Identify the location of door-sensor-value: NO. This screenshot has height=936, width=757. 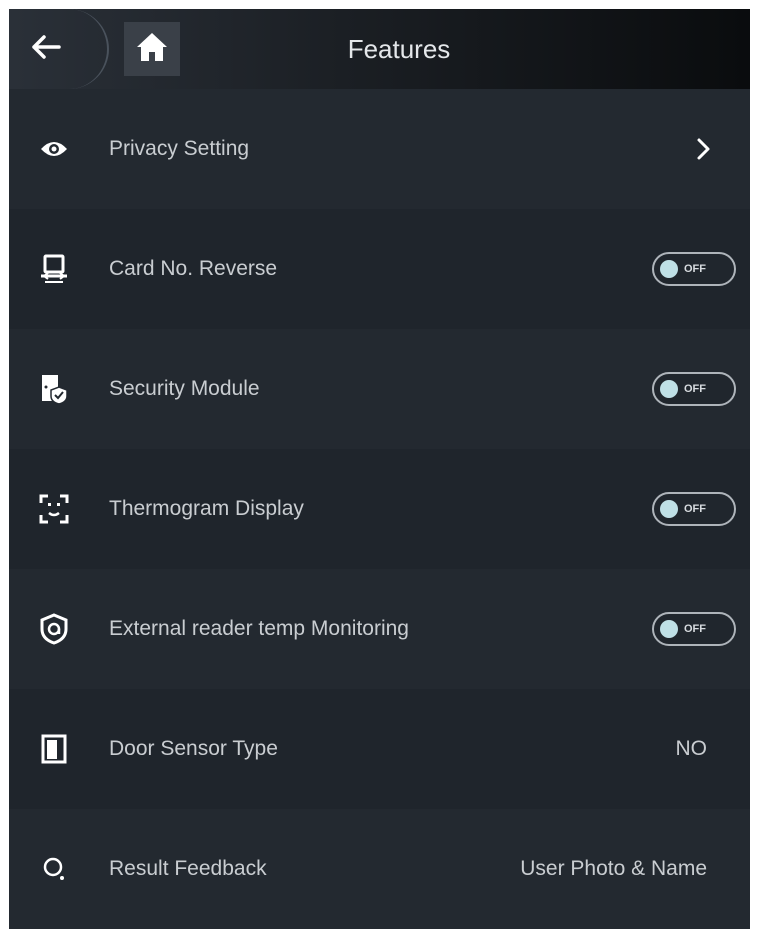
(691, 748).